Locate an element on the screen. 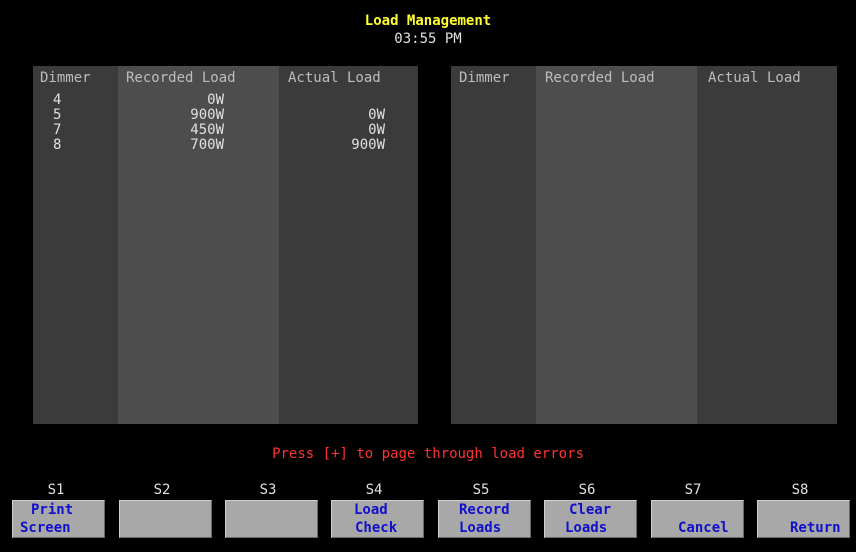 This screenshot has height=552, width=856. page-title: Load Management is located at coordinates (428, 21).